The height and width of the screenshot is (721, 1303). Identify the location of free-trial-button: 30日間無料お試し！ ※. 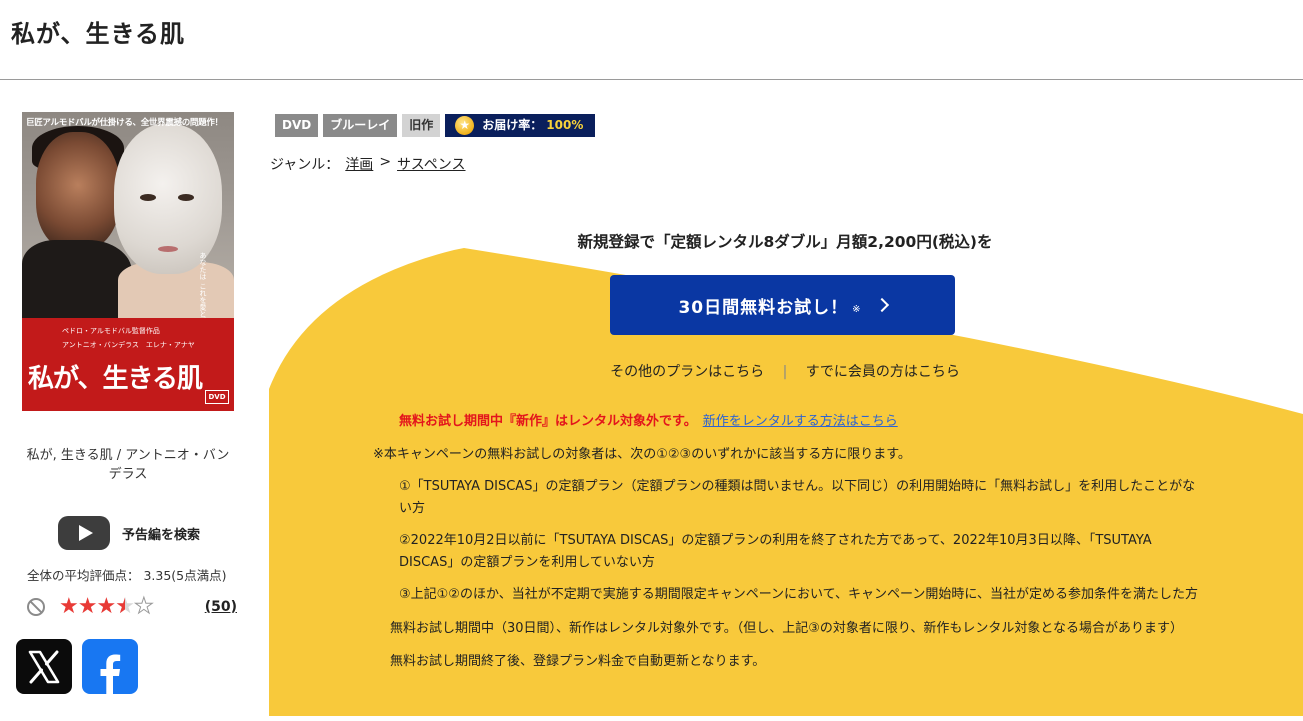
(782, 305).